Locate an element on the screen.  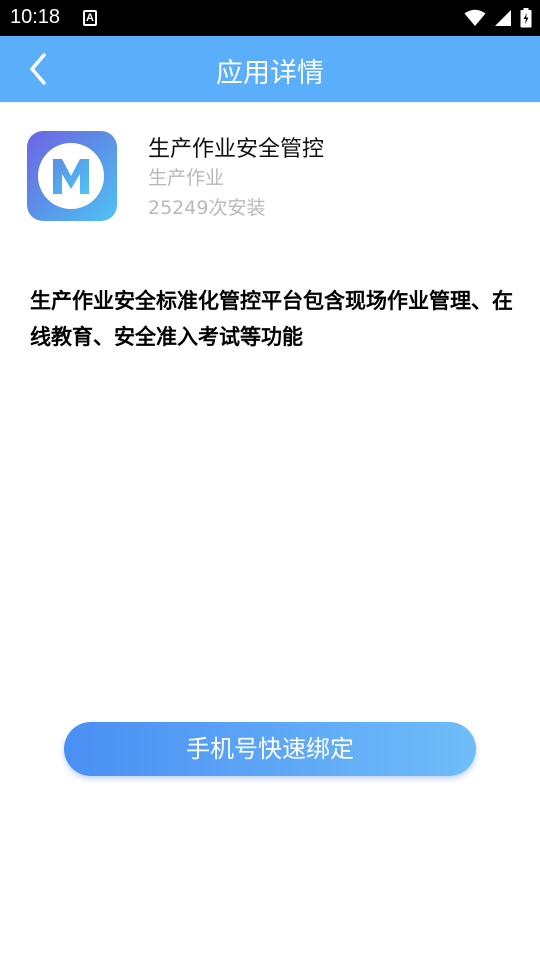
app-category: 生产作业 is located at coordinates (186, 178).